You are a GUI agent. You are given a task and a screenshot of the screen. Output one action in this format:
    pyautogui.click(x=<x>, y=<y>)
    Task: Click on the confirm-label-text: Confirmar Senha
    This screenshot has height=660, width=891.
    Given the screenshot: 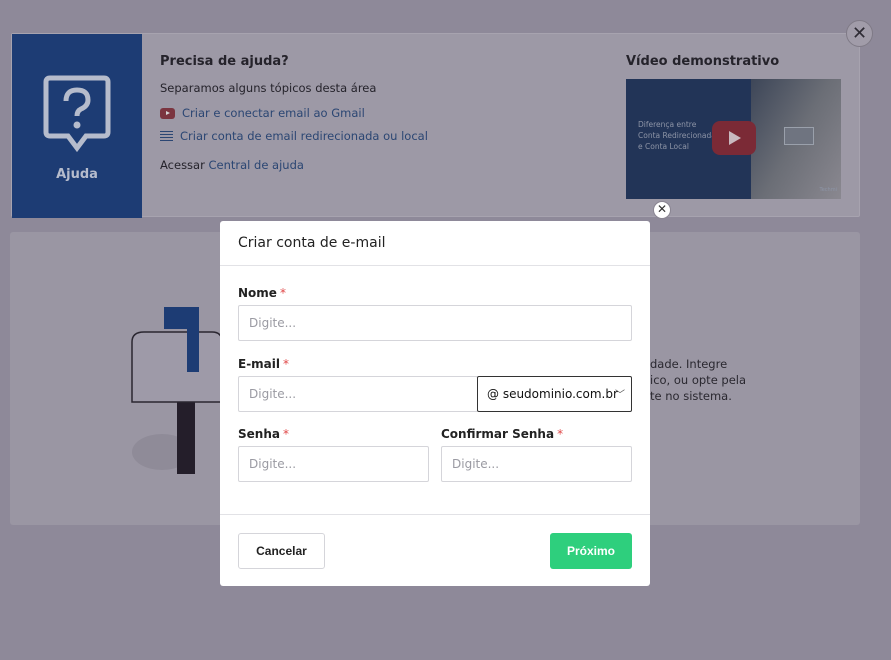 What is the action you would take?
    pyautogui.click(x=498, y=434)
    